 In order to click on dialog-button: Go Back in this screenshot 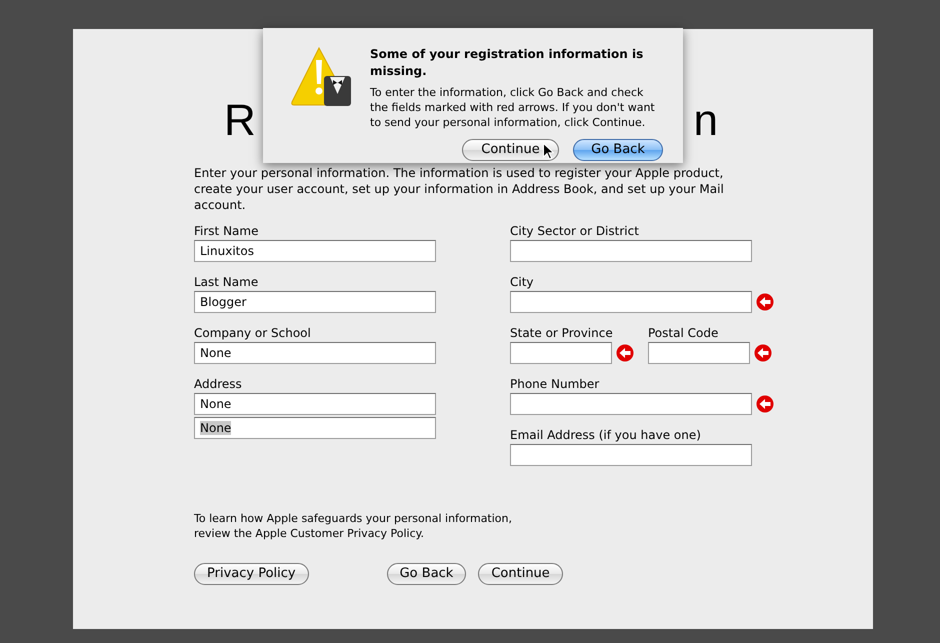, I will do `click(618, 150)`.